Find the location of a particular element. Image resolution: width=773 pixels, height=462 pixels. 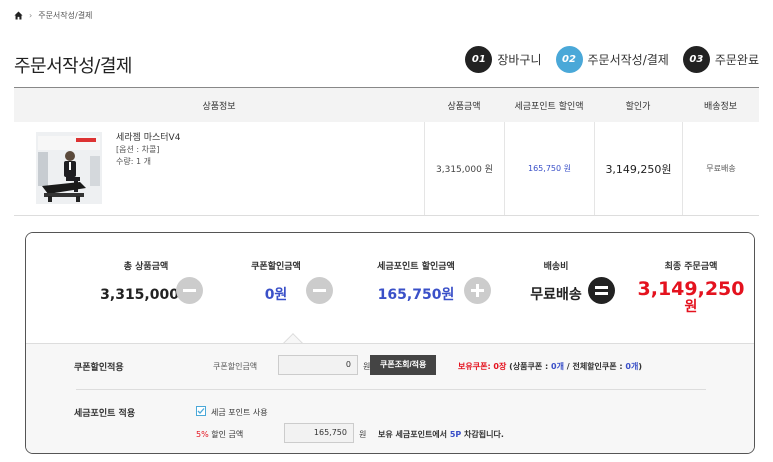

total-label: 총 상품금액 is located at coordinates (146, 267).